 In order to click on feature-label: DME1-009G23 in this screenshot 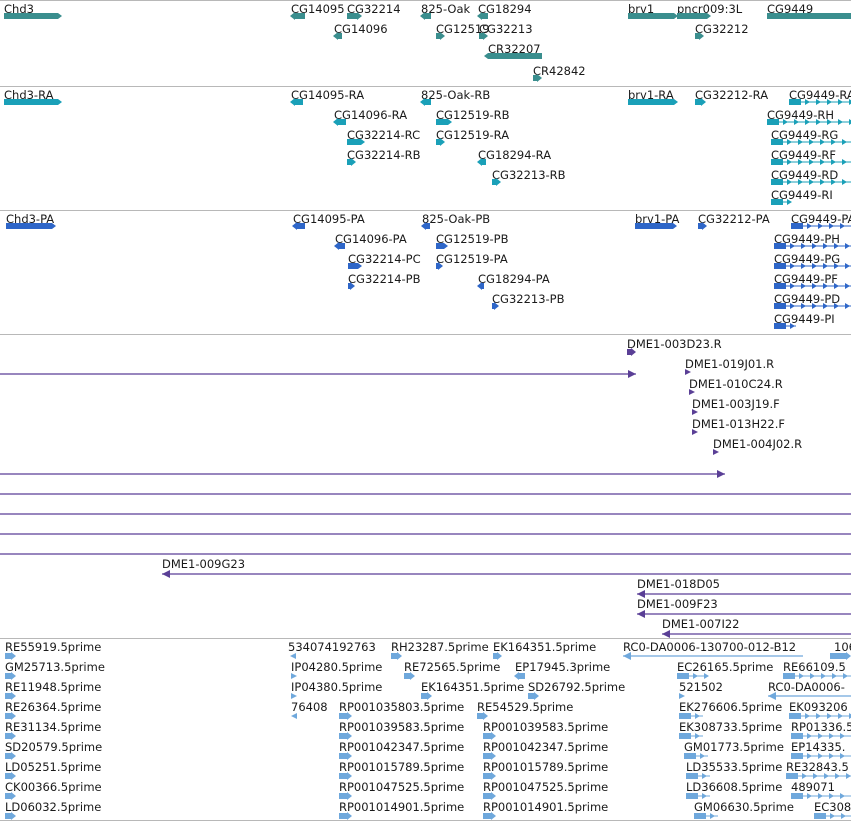, I will do `click(204, 564)`.